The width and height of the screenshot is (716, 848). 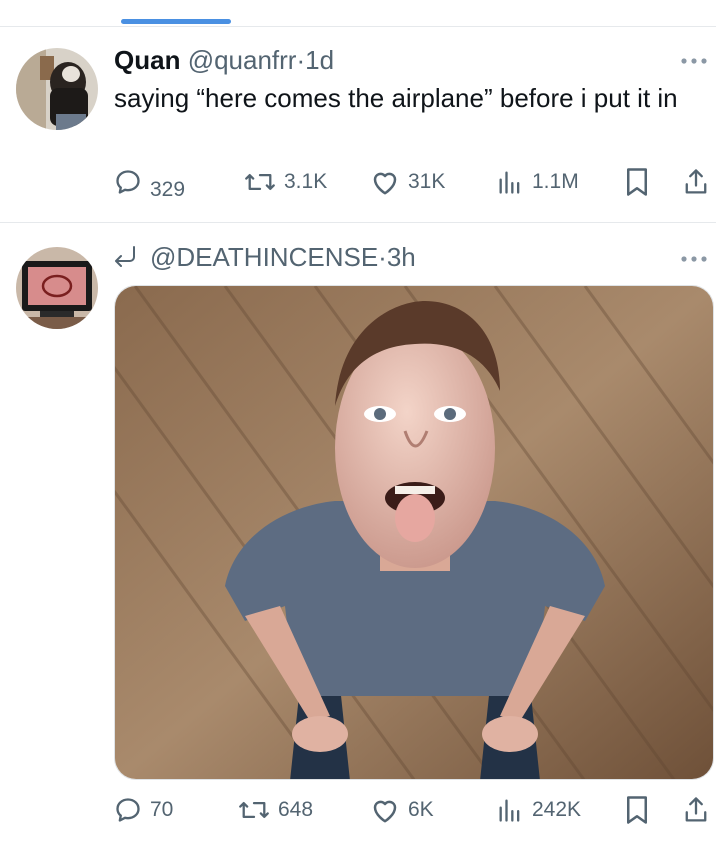 I want to click on user-handle: @DEATHINCENSE, so click(x=264, y=257).